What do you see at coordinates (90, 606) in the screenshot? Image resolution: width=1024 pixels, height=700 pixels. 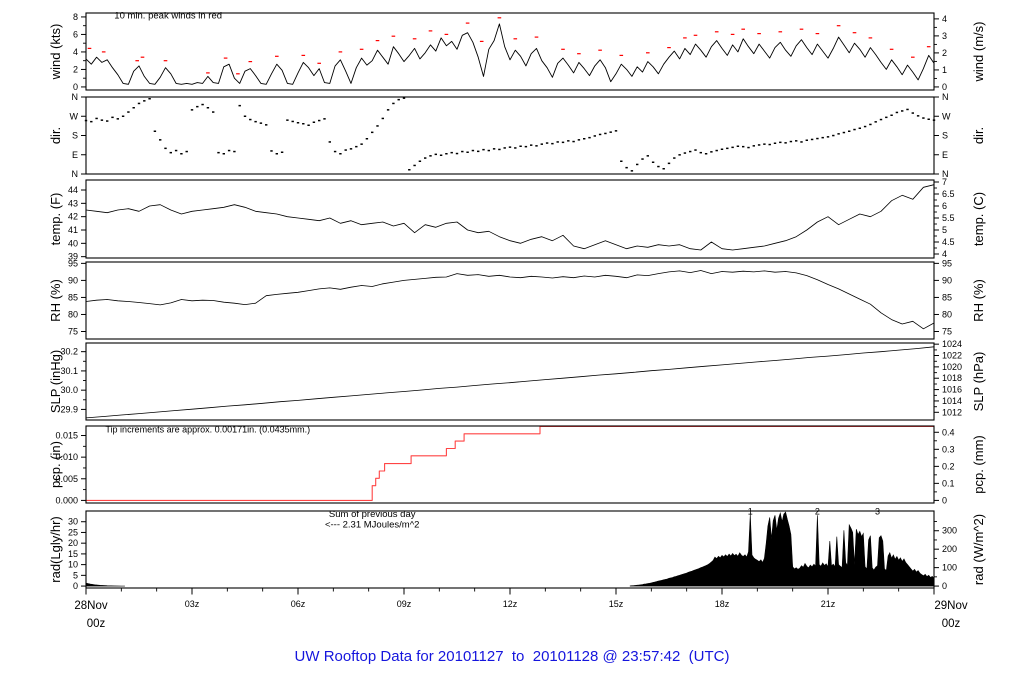 I see `x-start-date-line1: 28Nov` at bounding box center [90, 606].